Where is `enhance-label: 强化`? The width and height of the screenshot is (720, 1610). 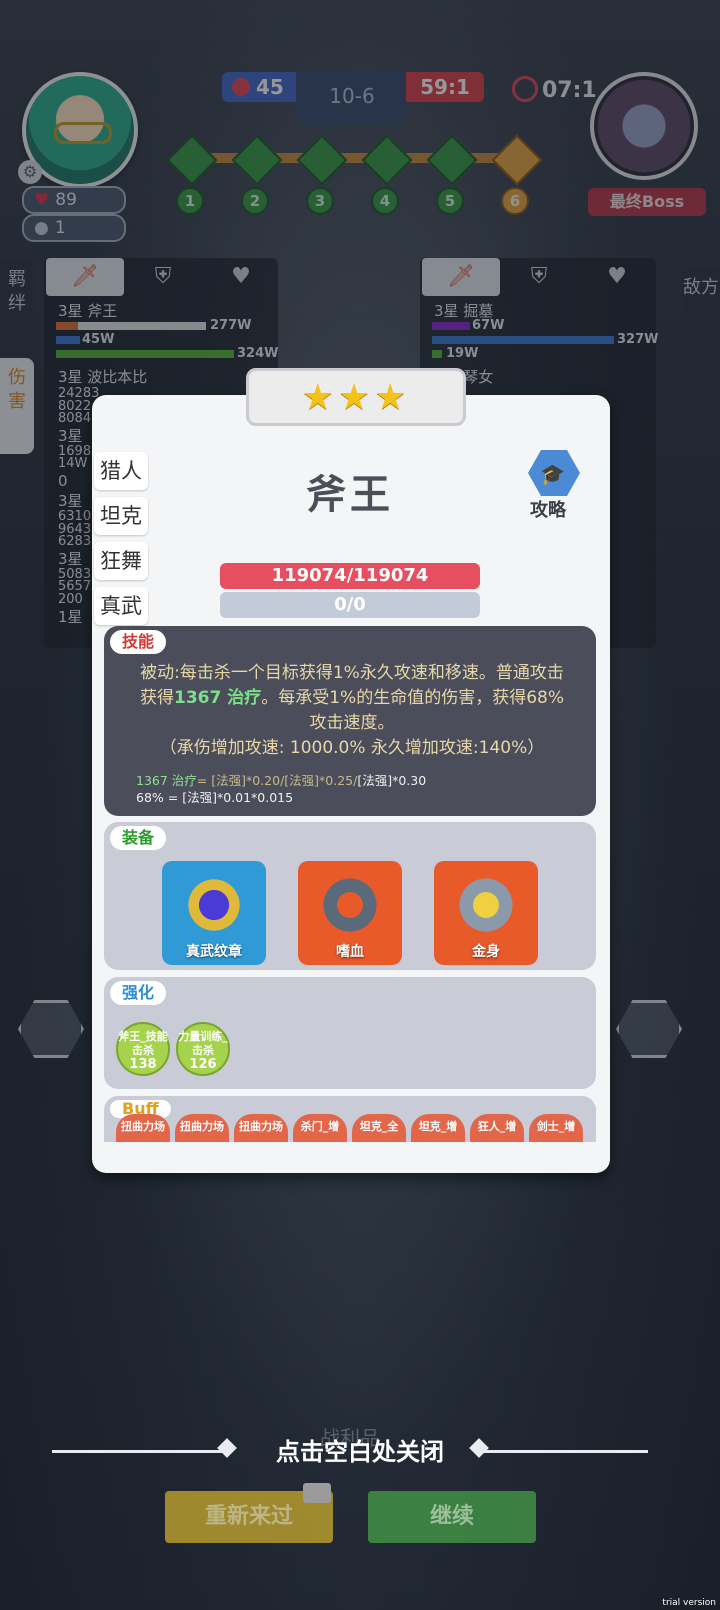 enhance-label: 强化 is located at coordinates (138, 993).